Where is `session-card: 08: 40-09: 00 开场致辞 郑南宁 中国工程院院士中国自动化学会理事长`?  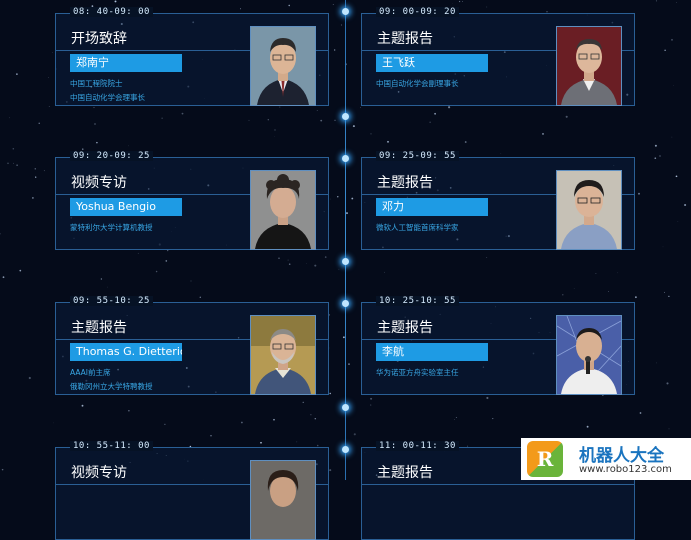
session-card: 08: 40-09: 00 开场致辞 郑南宁 中国工程院院士中国自动化学会理事长 is located at coordinates (192, 59).